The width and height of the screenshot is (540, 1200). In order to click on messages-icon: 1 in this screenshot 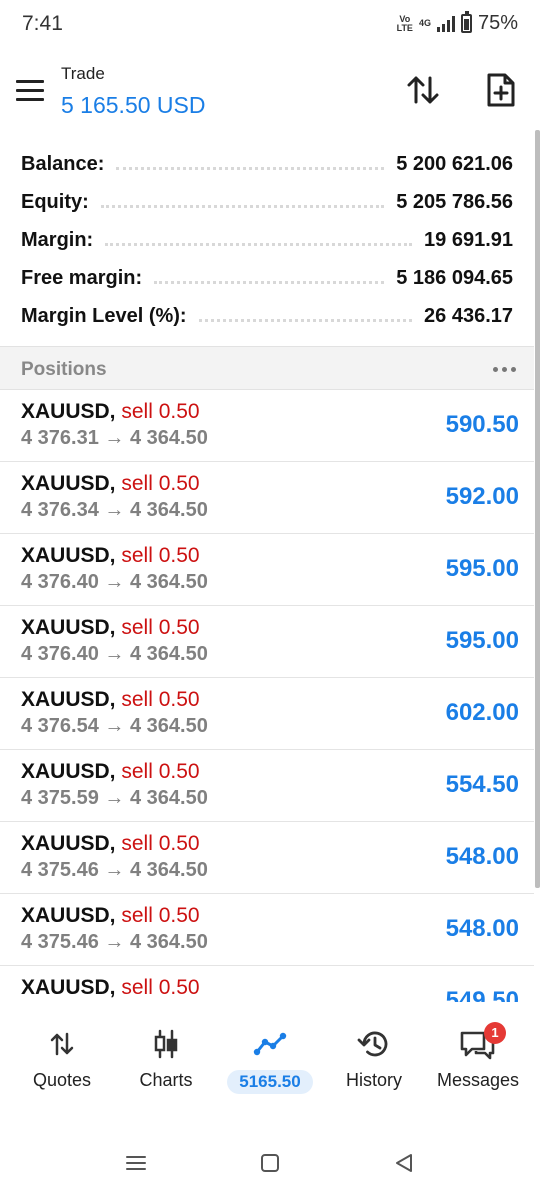, I will do `click(478, 1043)`.